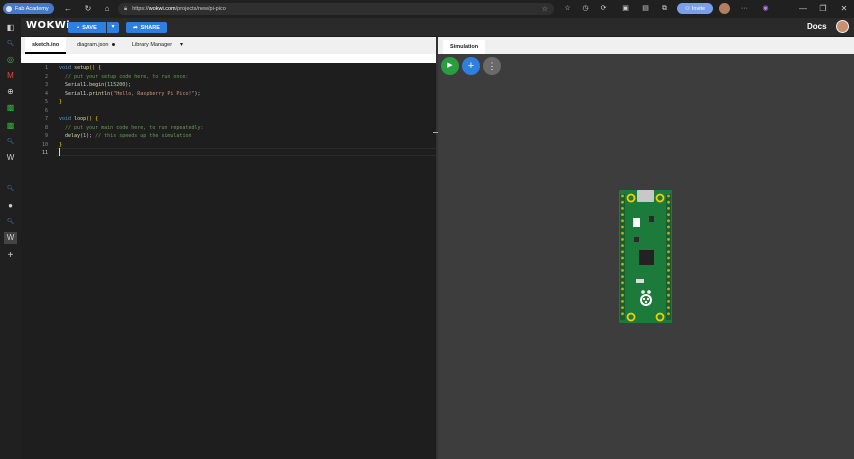 The image size is (854, 459). What do you see at coordinates (724, 8) in the screenshot?
I see `user-avatar` at bounding box center [724, 8].